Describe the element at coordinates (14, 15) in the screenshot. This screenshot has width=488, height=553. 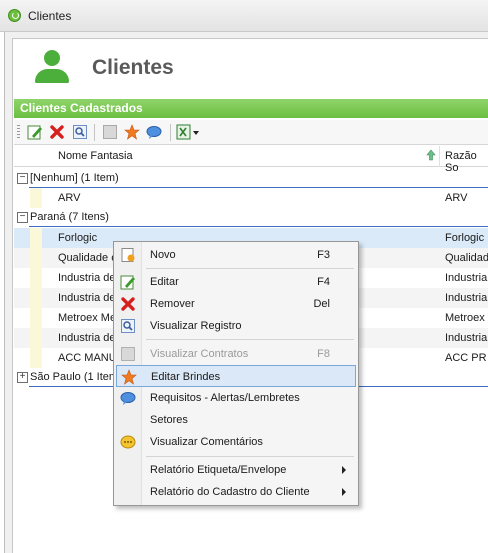
I see `app-icon` at that location.